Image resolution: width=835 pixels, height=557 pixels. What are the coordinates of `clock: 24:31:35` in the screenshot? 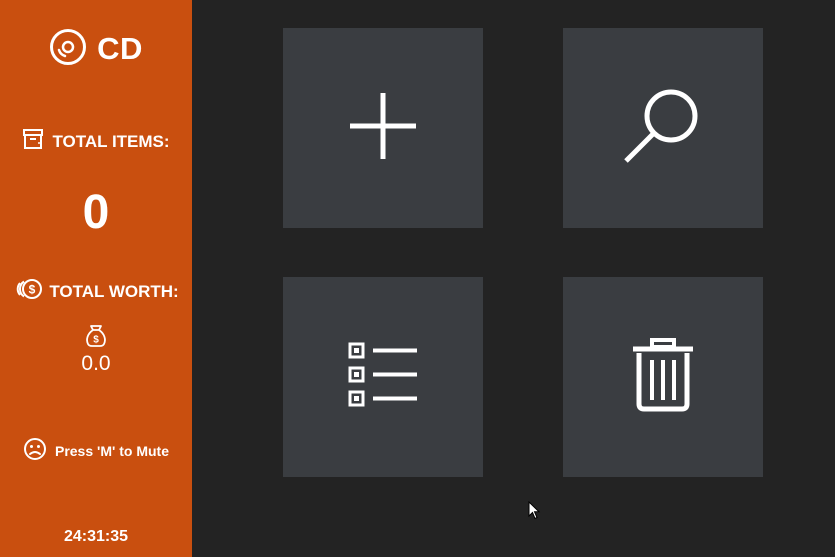 It's located at (96, 536).